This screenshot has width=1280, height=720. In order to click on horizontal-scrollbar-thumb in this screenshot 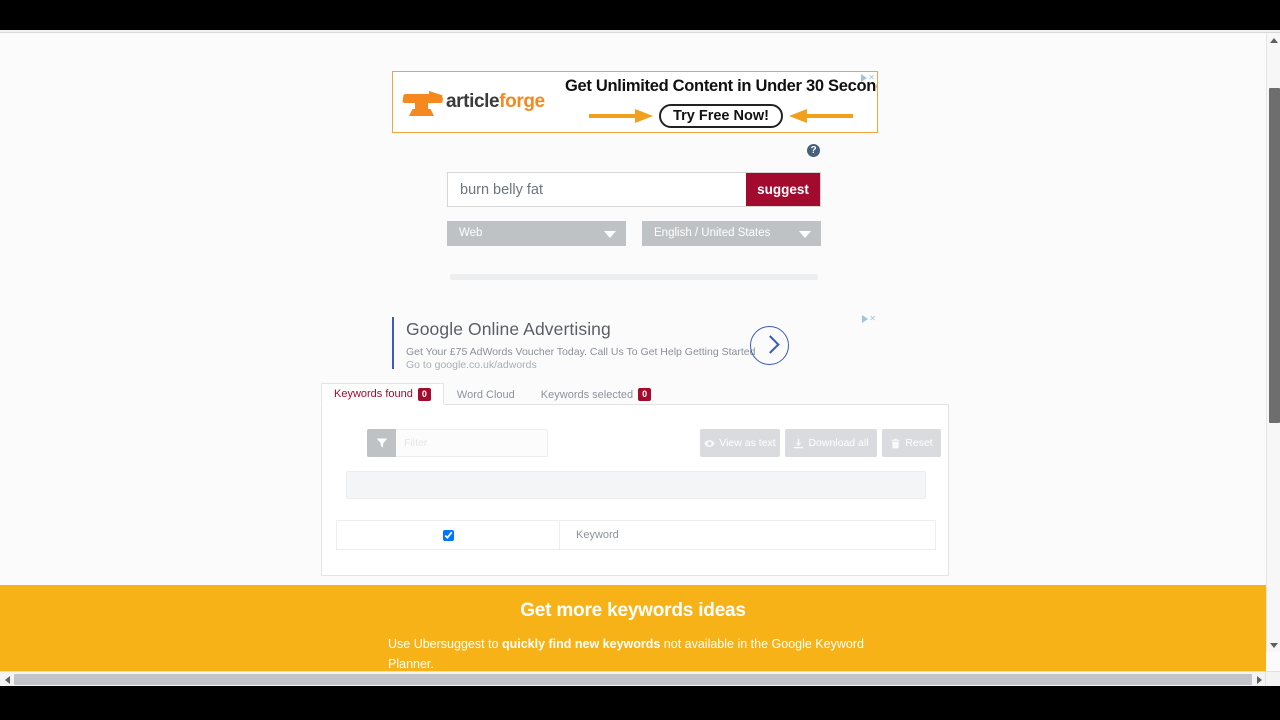, I will do `click(633, 679)`.